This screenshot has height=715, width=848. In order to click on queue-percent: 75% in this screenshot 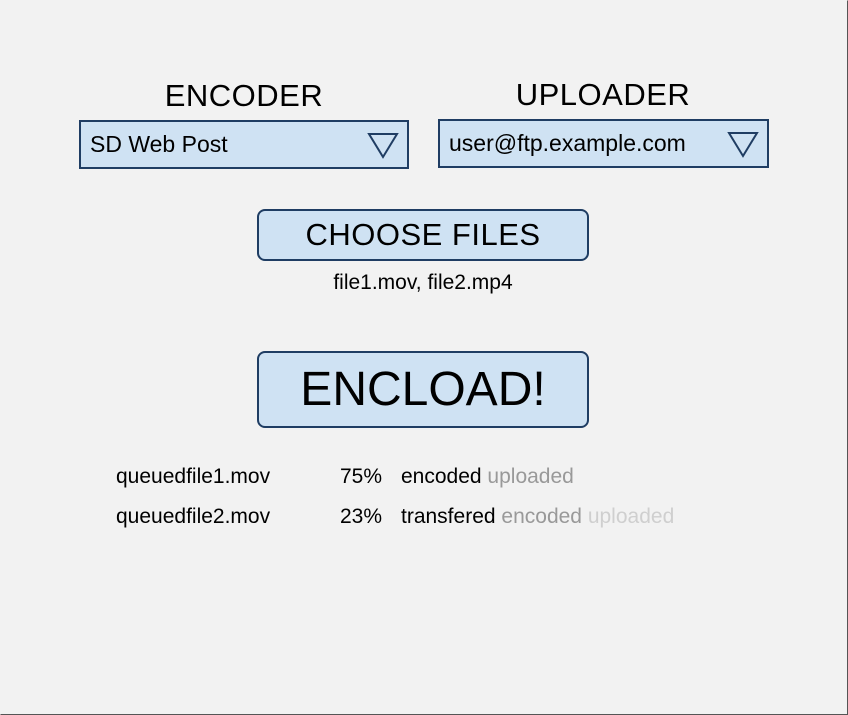, I will do `click(361, 476)`.